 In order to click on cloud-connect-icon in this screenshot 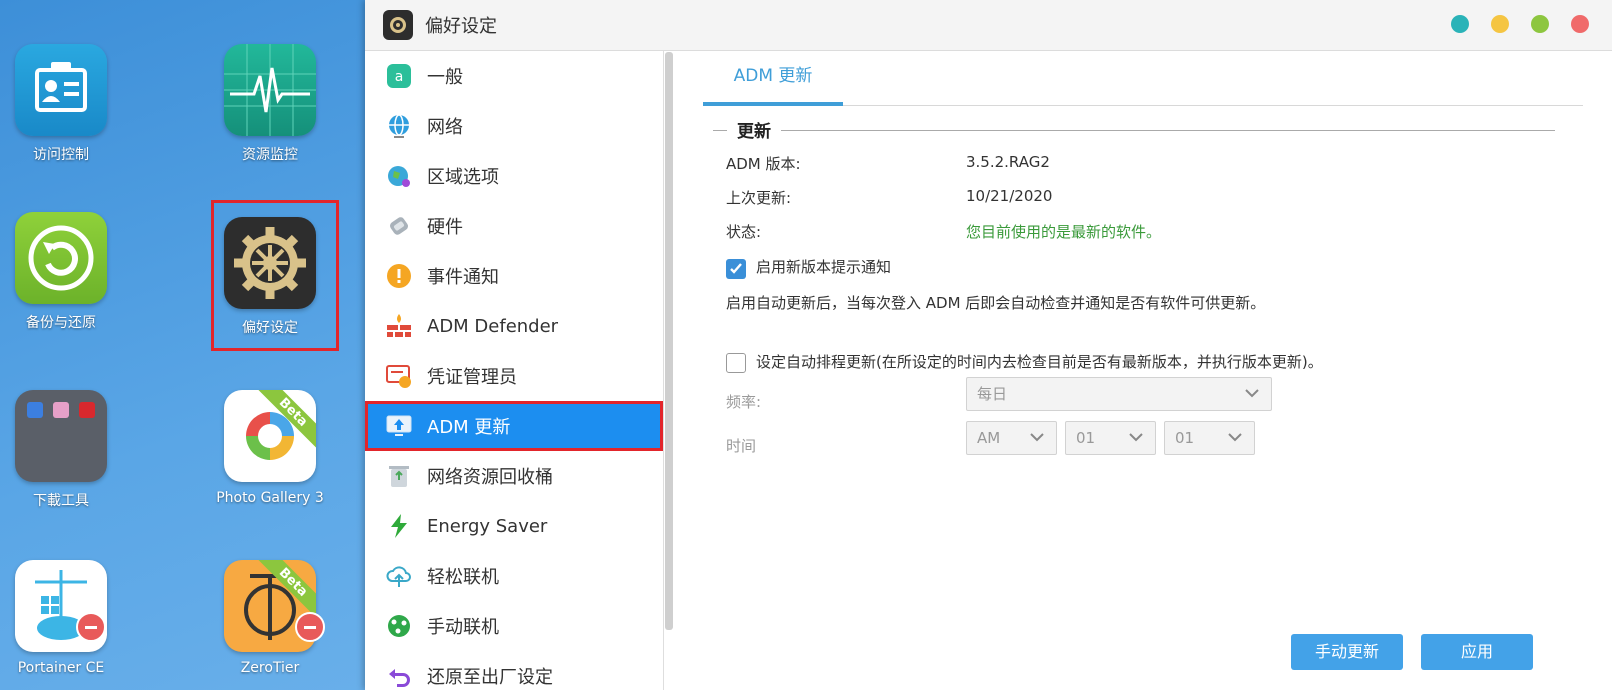, I will do `click(399, 576)`.